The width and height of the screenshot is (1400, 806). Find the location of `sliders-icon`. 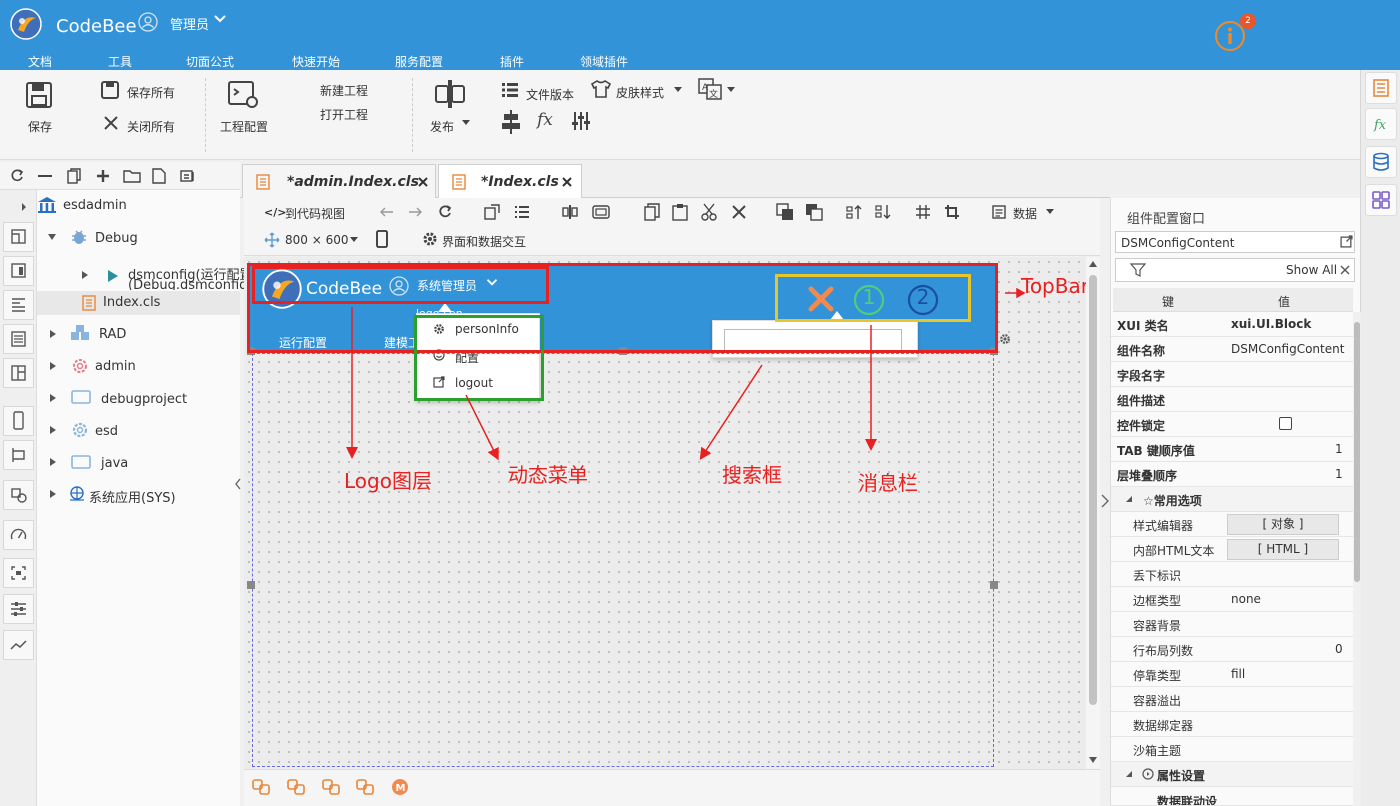

sliders-icon is located at coordinates (581, 121).